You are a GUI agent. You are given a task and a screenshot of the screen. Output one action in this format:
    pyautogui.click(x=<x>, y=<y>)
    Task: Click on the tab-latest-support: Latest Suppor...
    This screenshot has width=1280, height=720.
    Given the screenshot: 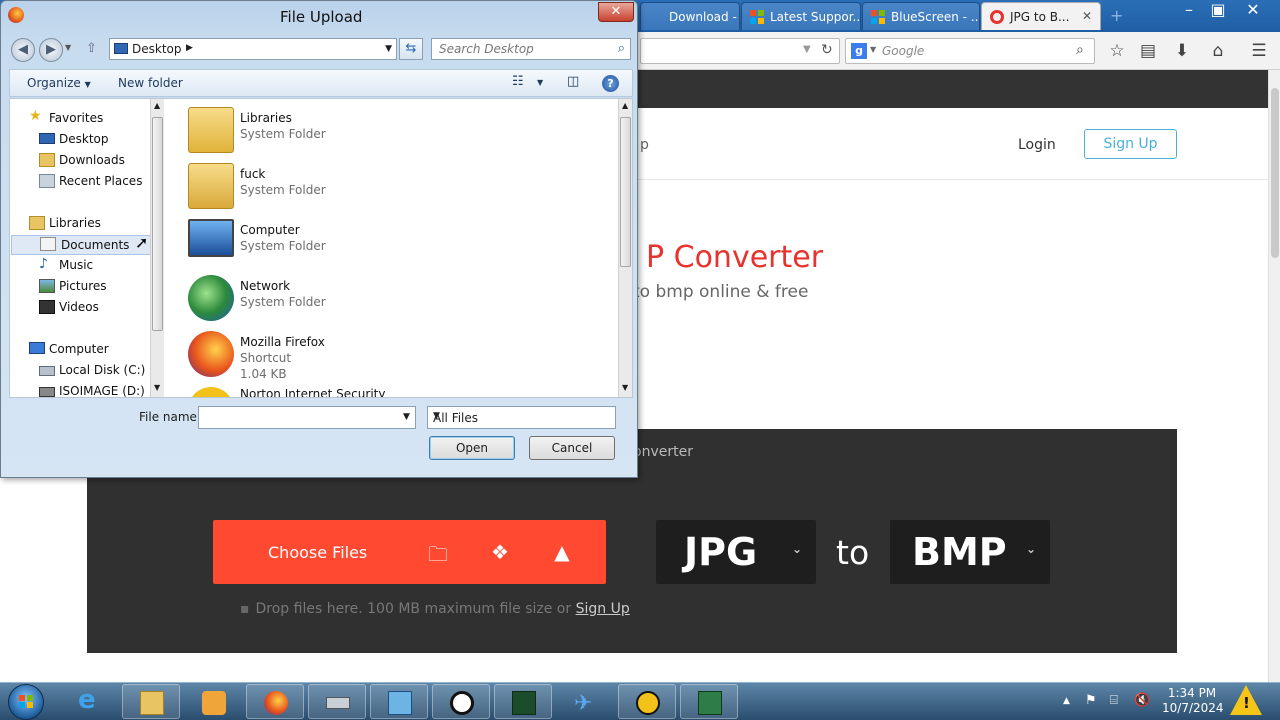 What is the action you would take?
    pyautogui.click(x=801, y=16)
    